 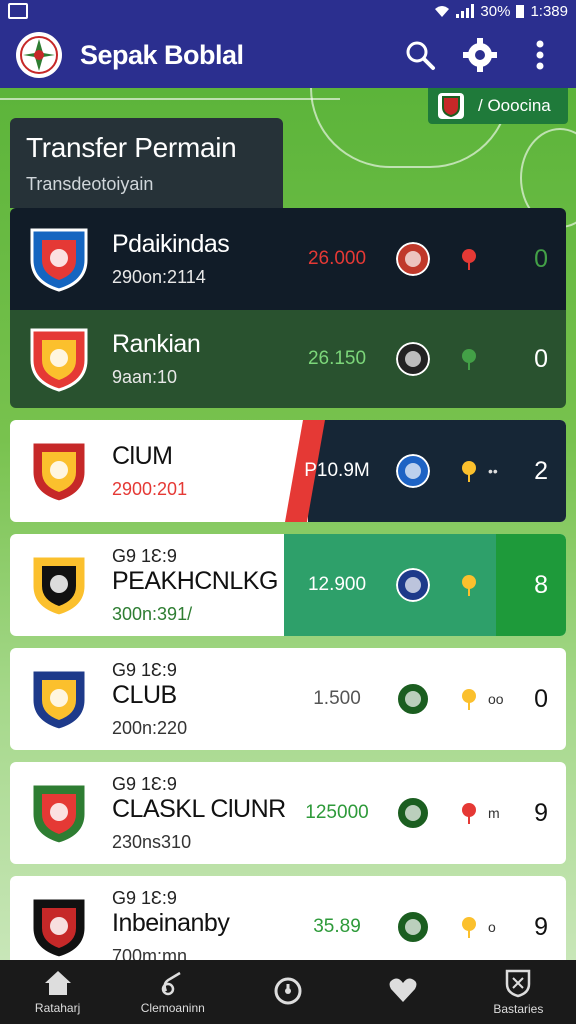 What do you see at coordinates (337, 584) in the screenshot?
I see `transfer-fee: 12.900` at bounding box center [337, 584].